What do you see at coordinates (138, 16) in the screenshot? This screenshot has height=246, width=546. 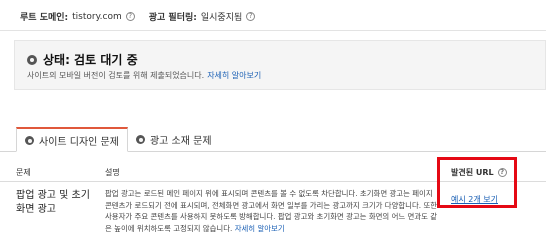 I see `site-meta: 루트 도메인: tistory.com ? 광고 필터링: 일시중지됨 ?` at bounding box center [138, 16].